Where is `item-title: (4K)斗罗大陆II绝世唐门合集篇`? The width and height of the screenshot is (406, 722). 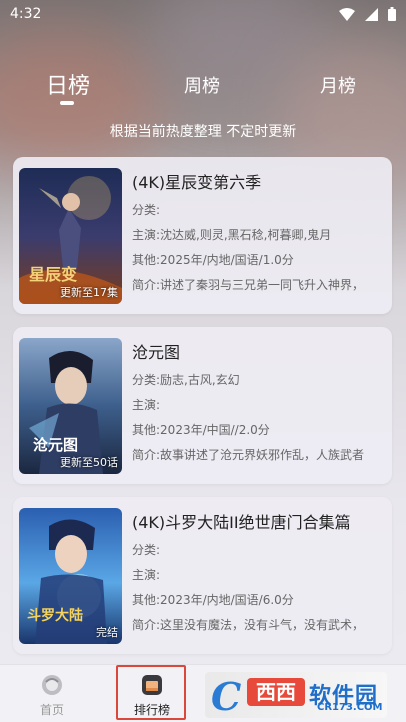
item-title: (4K)斗罗大陆II绝世唐门合集篇 is located at coordinates (241, 522).